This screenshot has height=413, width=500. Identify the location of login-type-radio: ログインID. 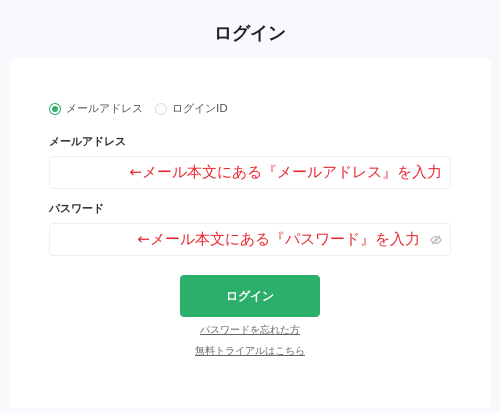
(191, 109).